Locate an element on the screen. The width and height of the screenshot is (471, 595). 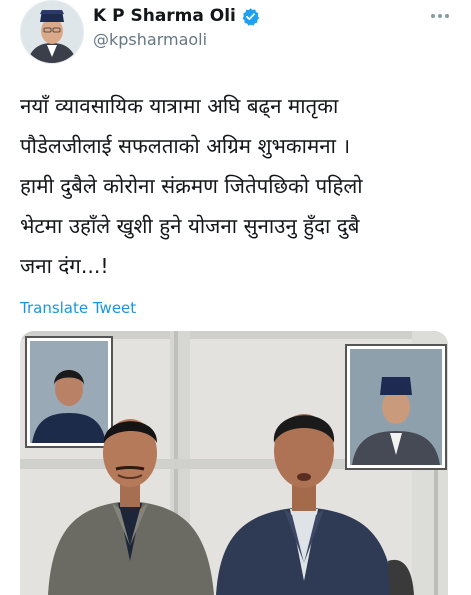
left-framed-portrait is located at coordinates (69, 392).